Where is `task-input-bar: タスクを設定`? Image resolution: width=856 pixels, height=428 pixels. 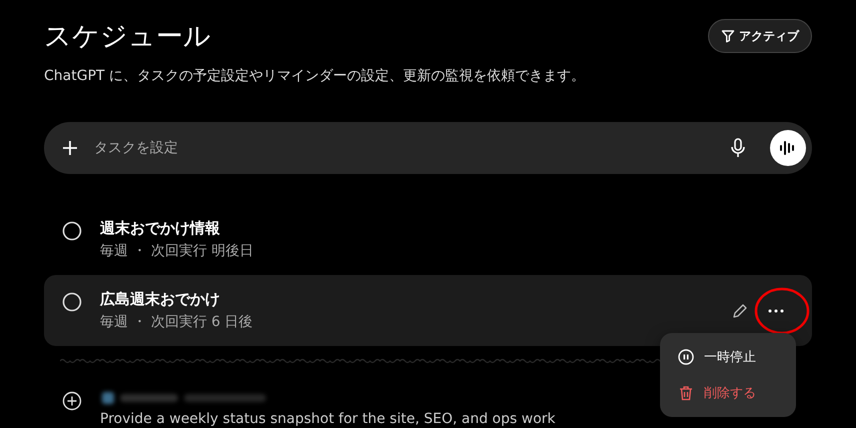 task-input-bar: タスクを設定 is located at coordinates (428, 148).